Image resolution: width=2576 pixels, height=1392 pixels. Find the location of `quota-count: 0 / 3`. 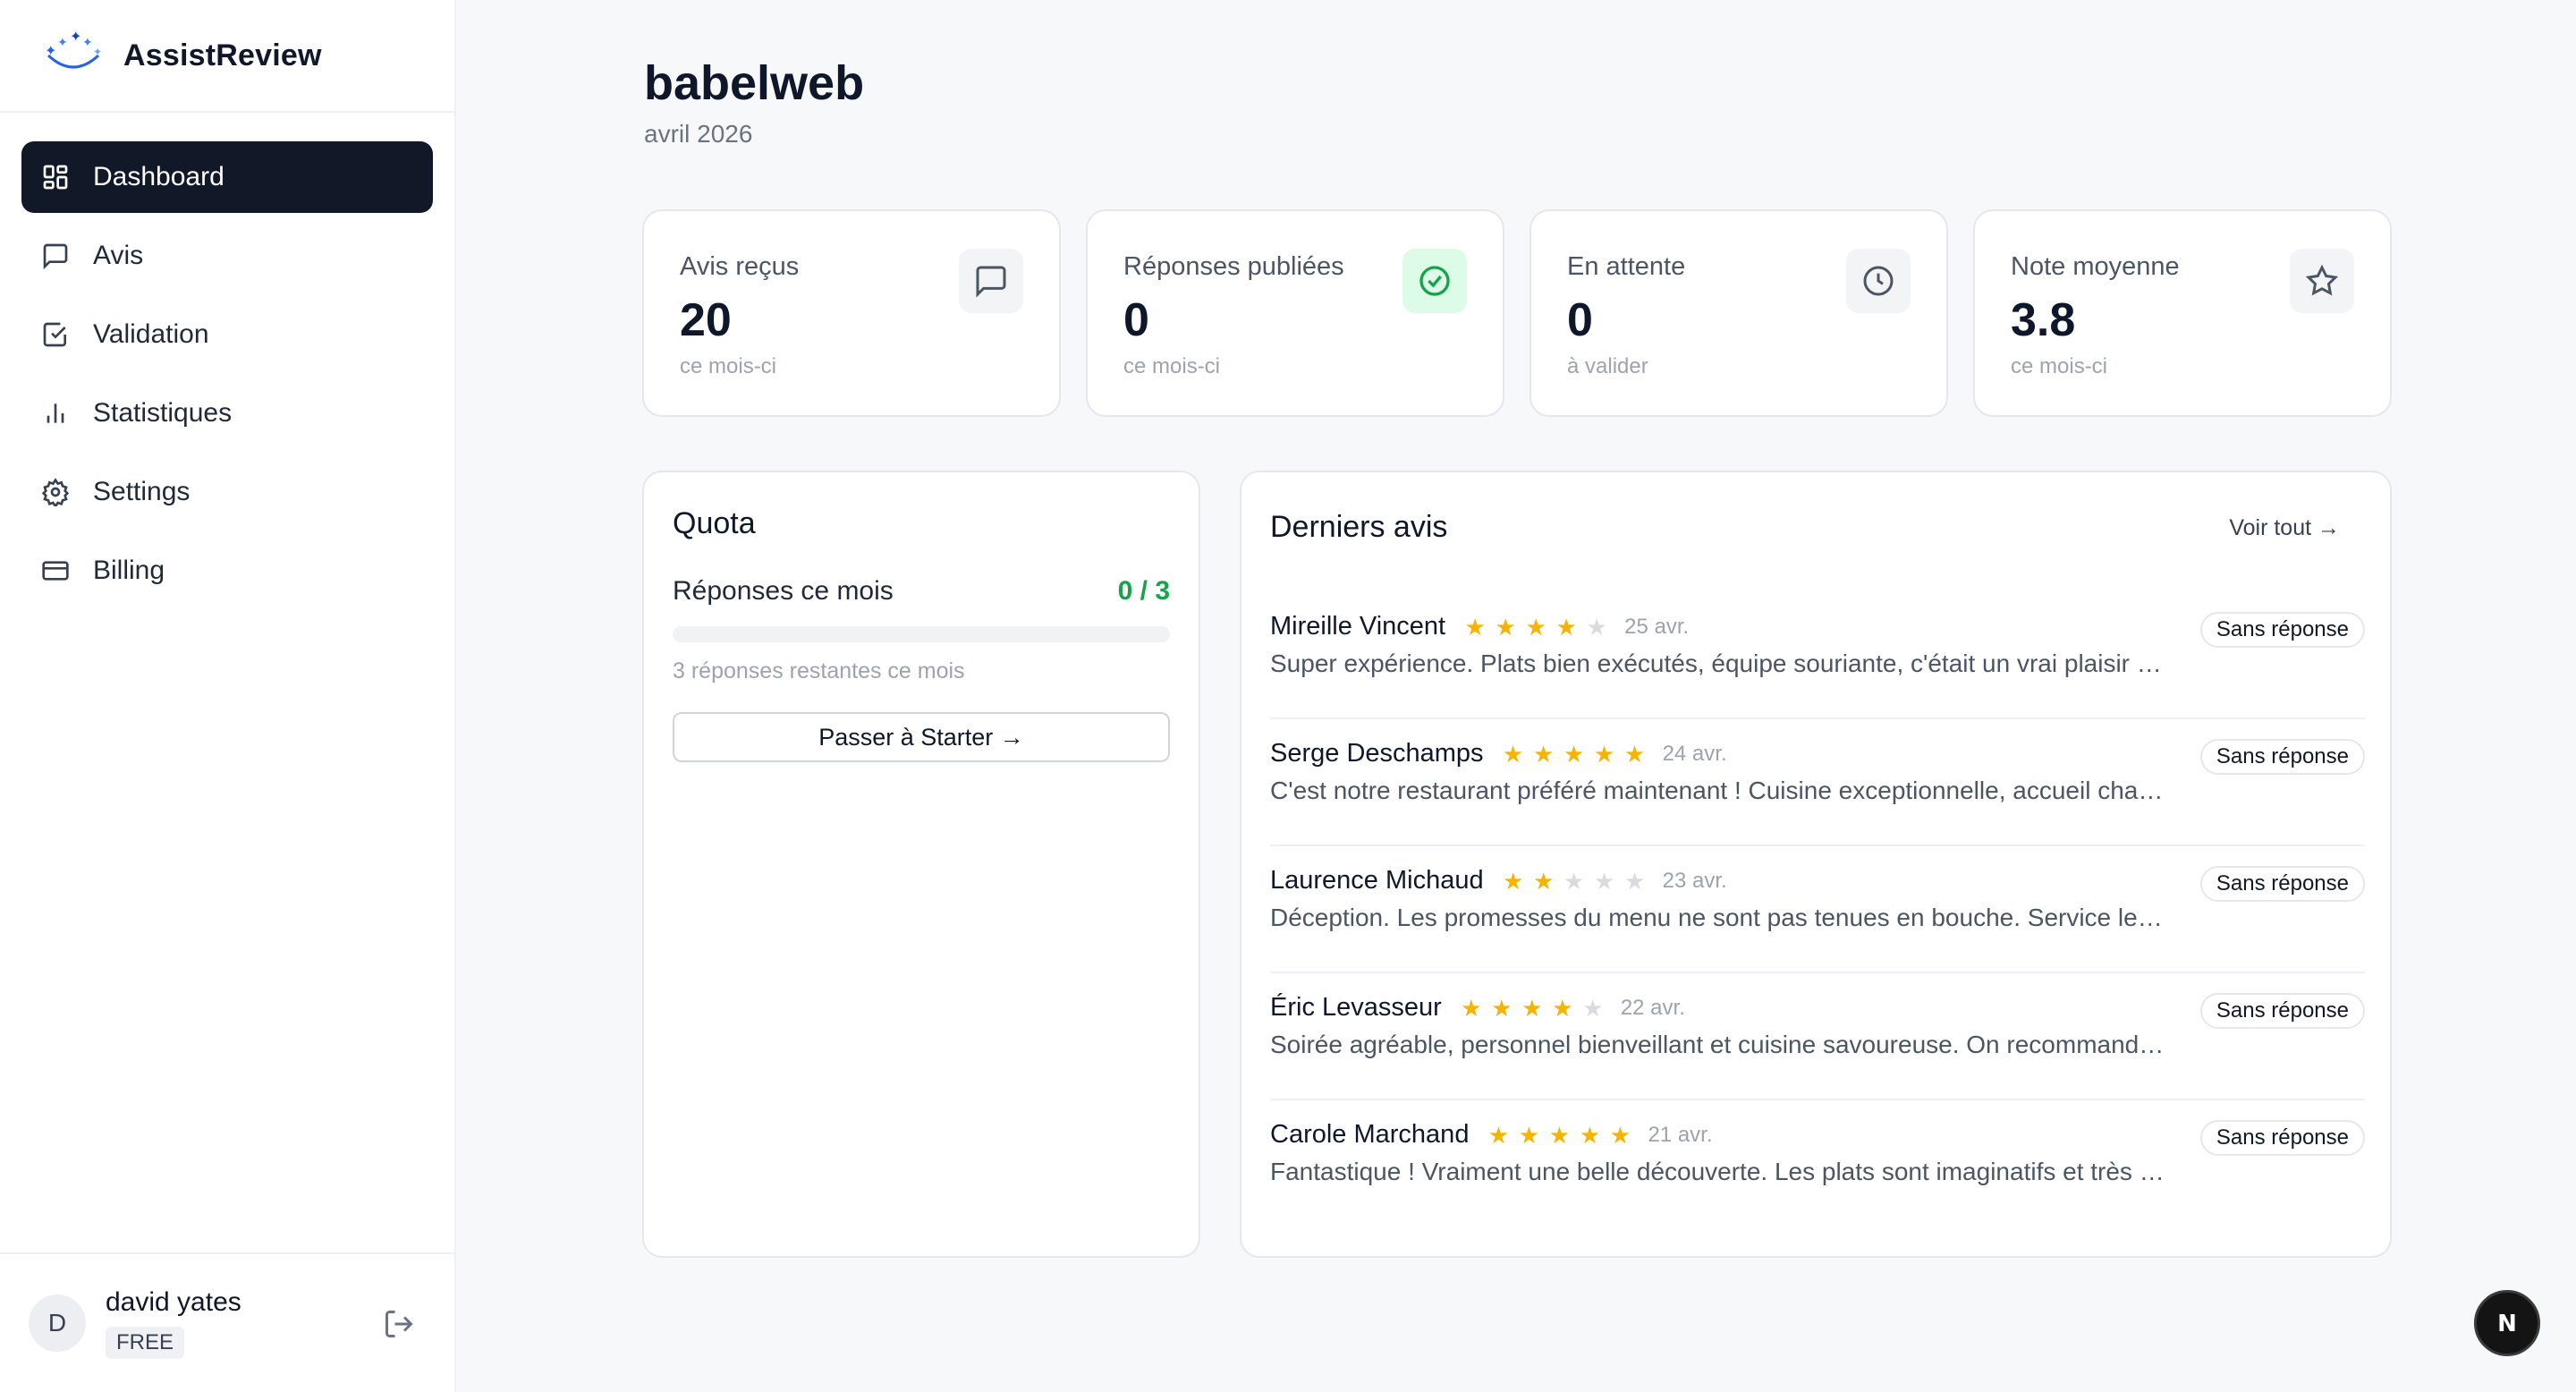

quota-count: 0 / 3 is located at coordinates (1143, 591).